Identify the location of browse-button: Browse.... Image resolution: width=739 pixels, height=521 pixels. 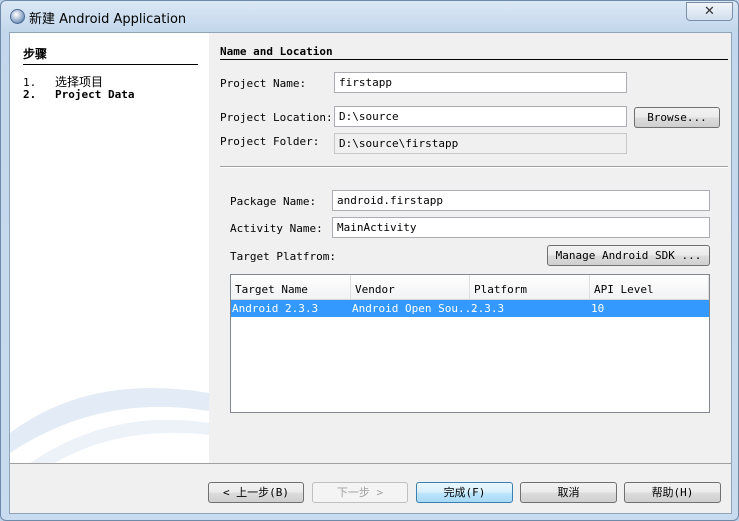
(677, 117).